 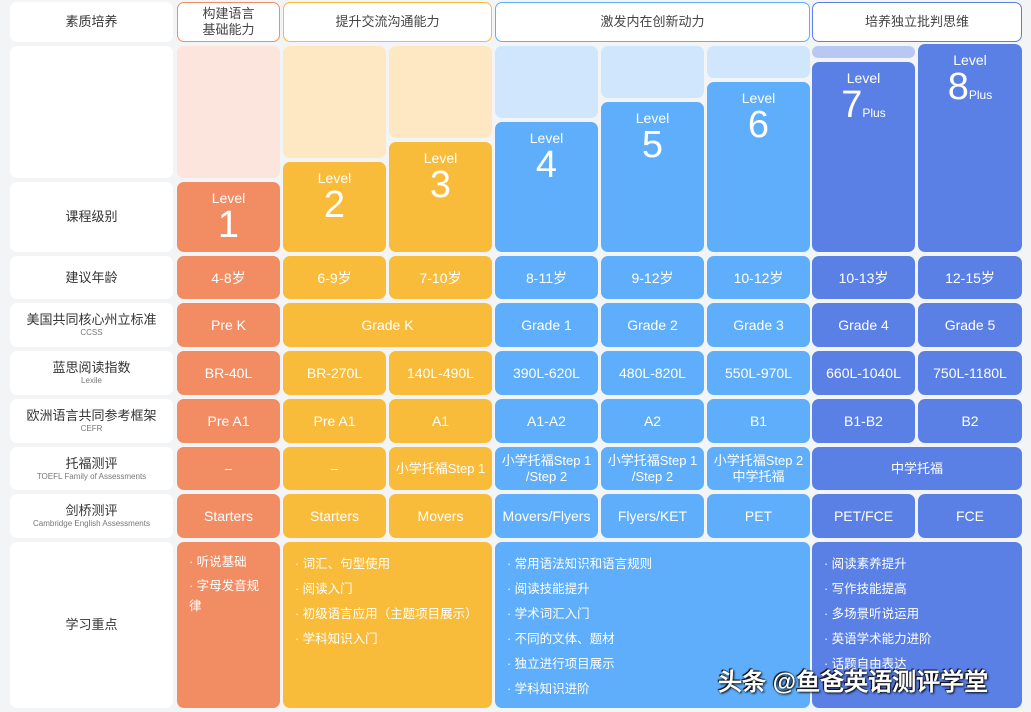 I want to click on focus-label: 学习重点, so click(x=91, y=625).